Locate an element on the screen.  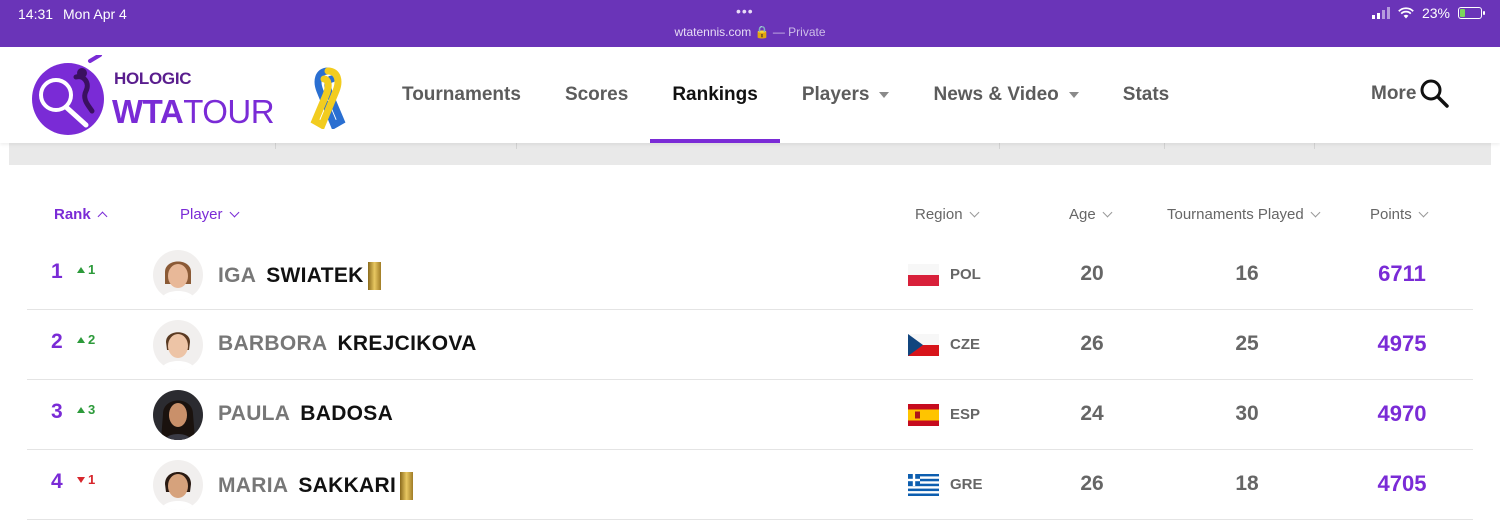
nav-label: Scores is located at coordinates (596, 94).